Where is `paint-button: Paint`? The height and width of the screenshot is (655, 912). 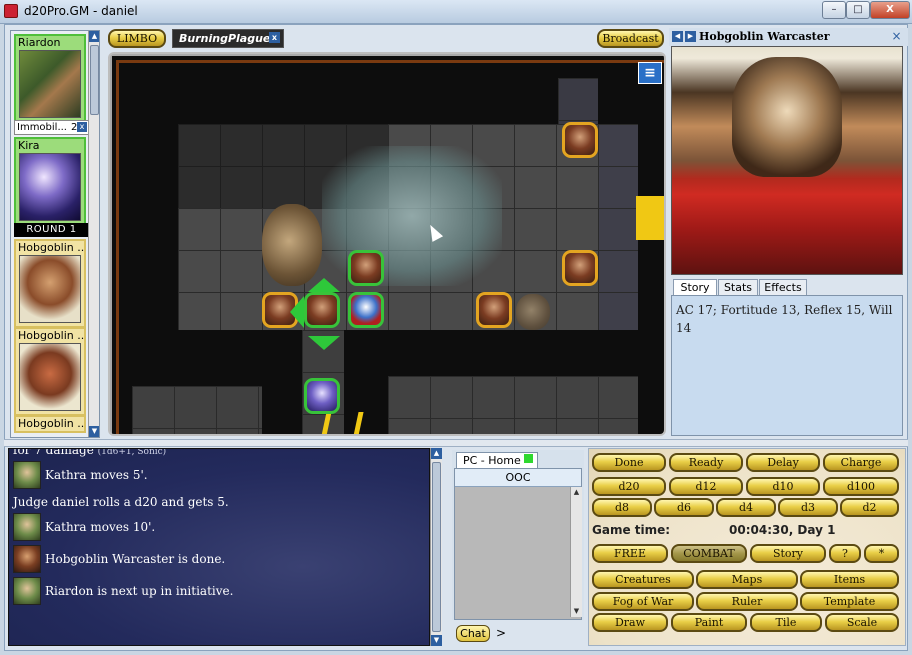
paint-button: Paint is located at coordinates (709, 622).